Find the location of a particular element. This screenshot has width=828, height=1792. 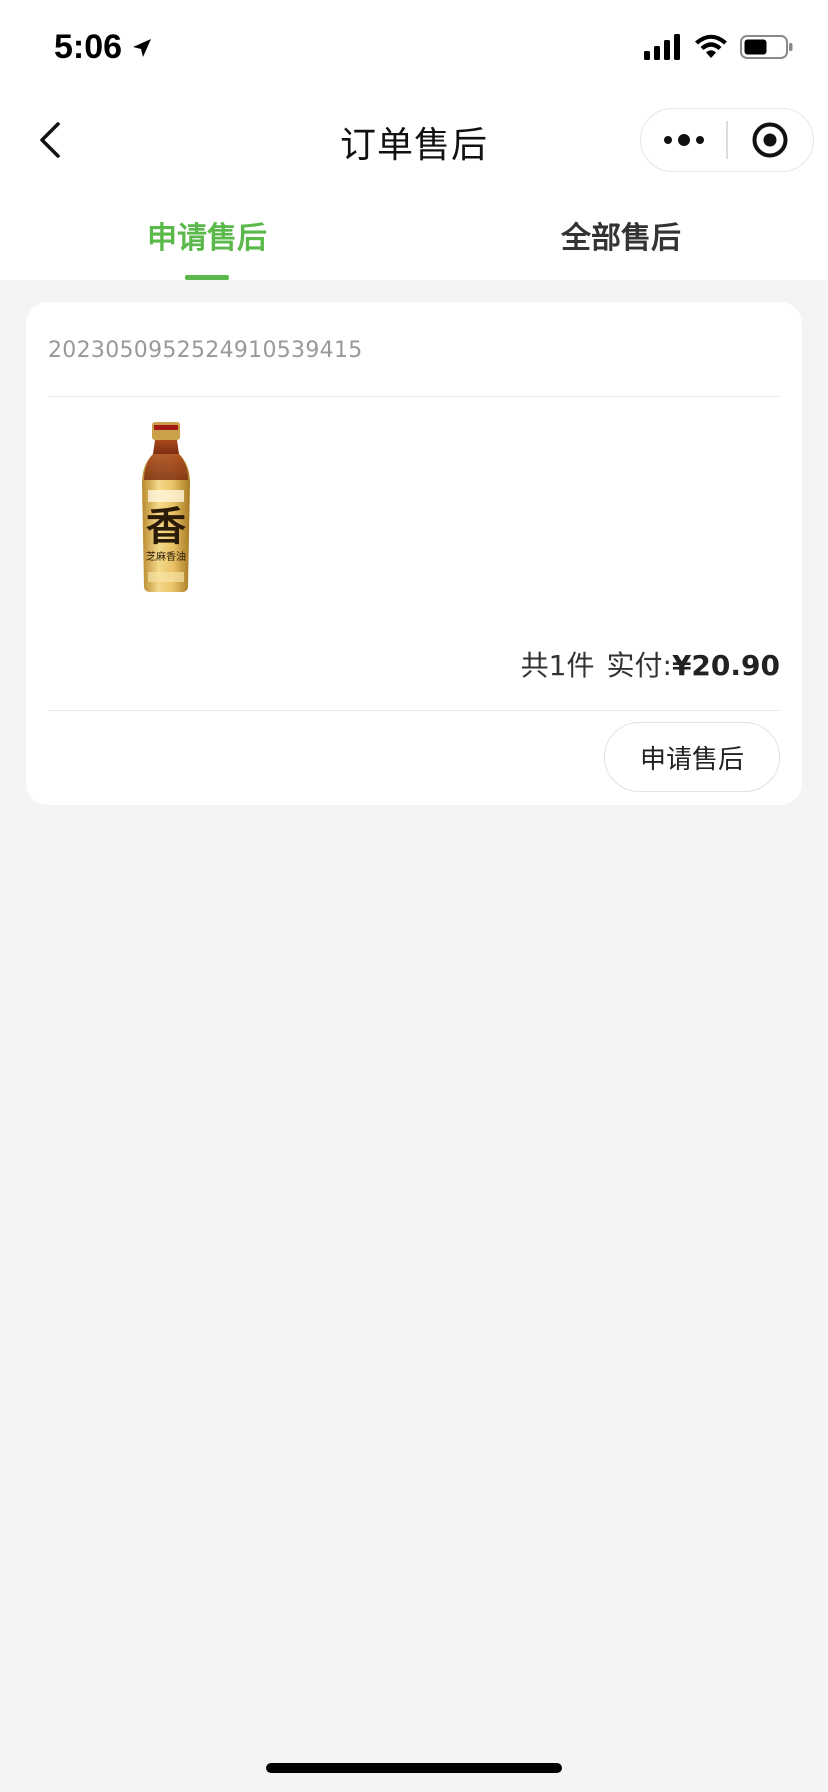

tab-label: 申请售后 is located at coordinates (207, 238).